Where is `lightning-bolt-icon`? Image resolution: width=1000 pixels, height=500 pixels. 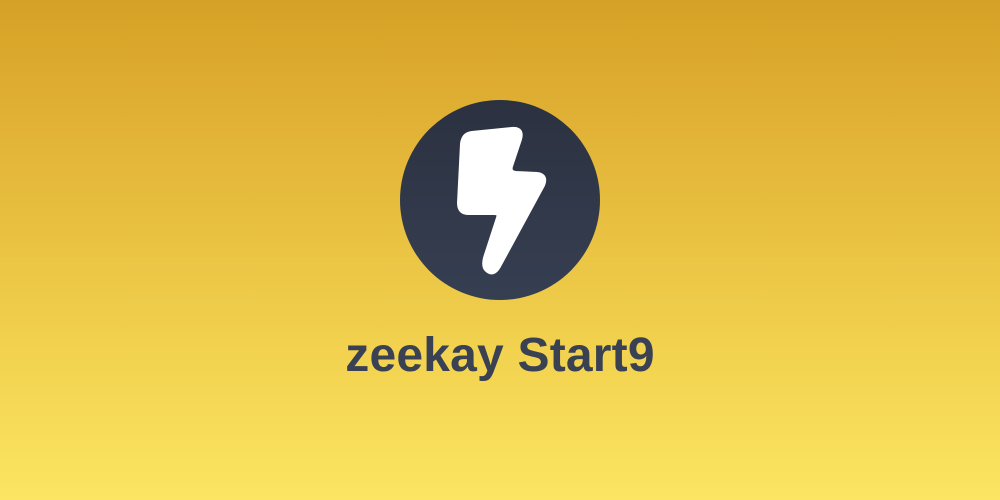 lightning-bolt-icon is located at coordinates (502, 200).